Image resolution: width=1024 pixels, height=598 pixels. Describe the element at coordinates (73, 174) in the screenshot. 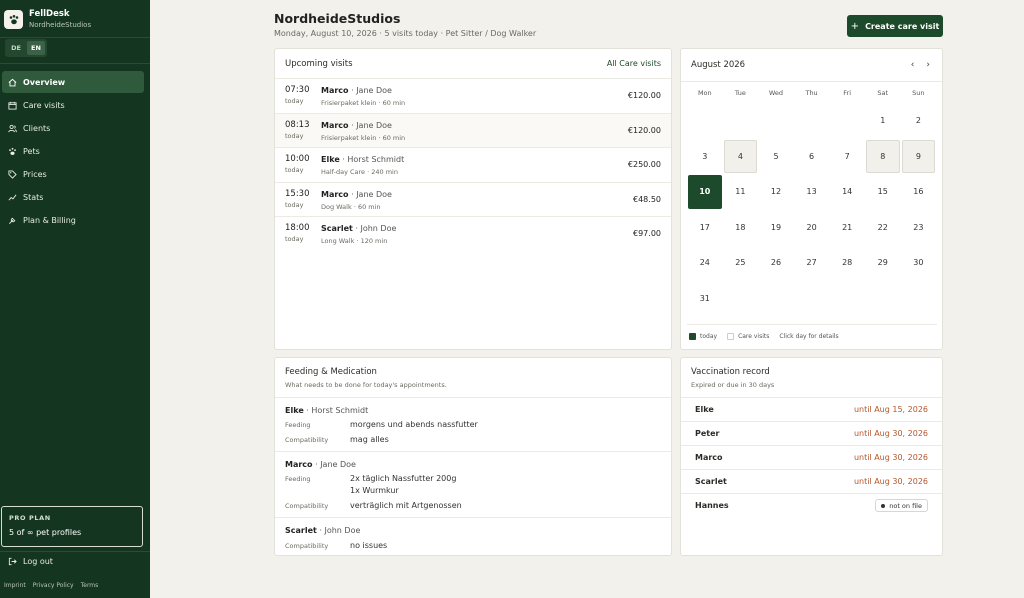

I see `sidebar-item-prices: Prices` at that location.